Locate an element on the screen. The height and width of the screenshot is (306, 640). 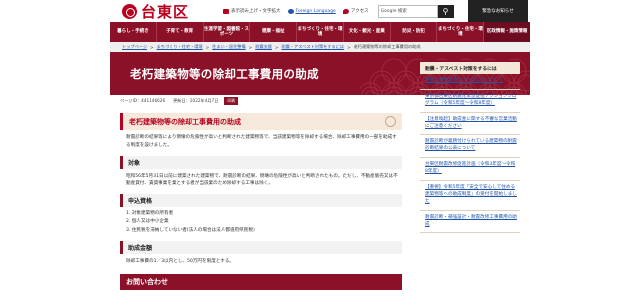
sidebar-link: 台東区耐震改修促進計画（令和3年度～令和8年度） is located at coordinates (470, 170).